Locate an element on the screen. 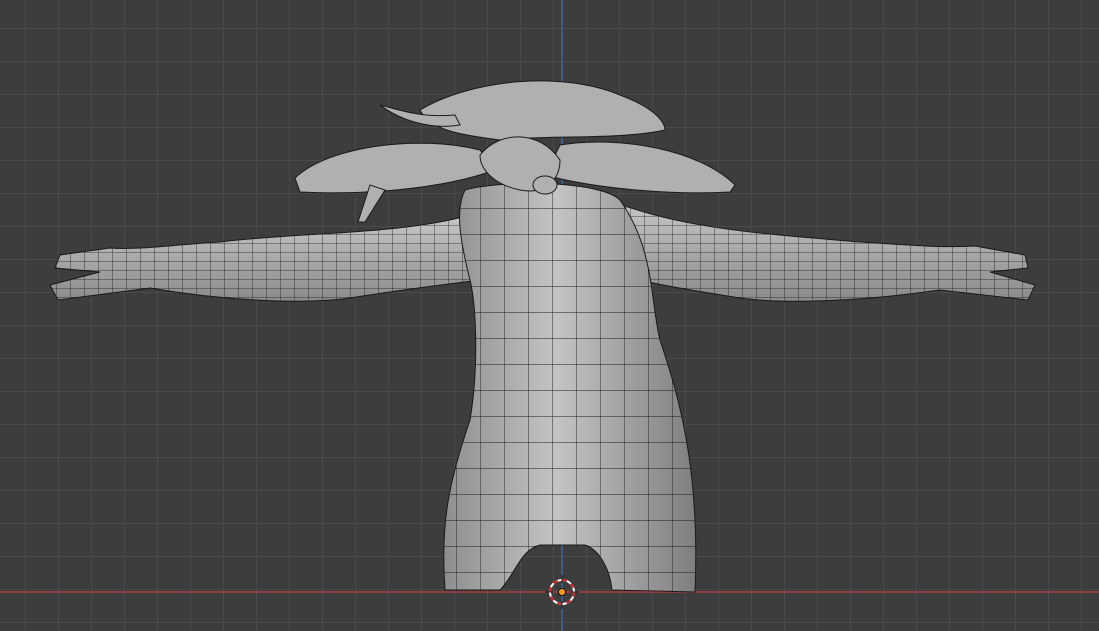  left-arm is located at coordinates (265, 258).